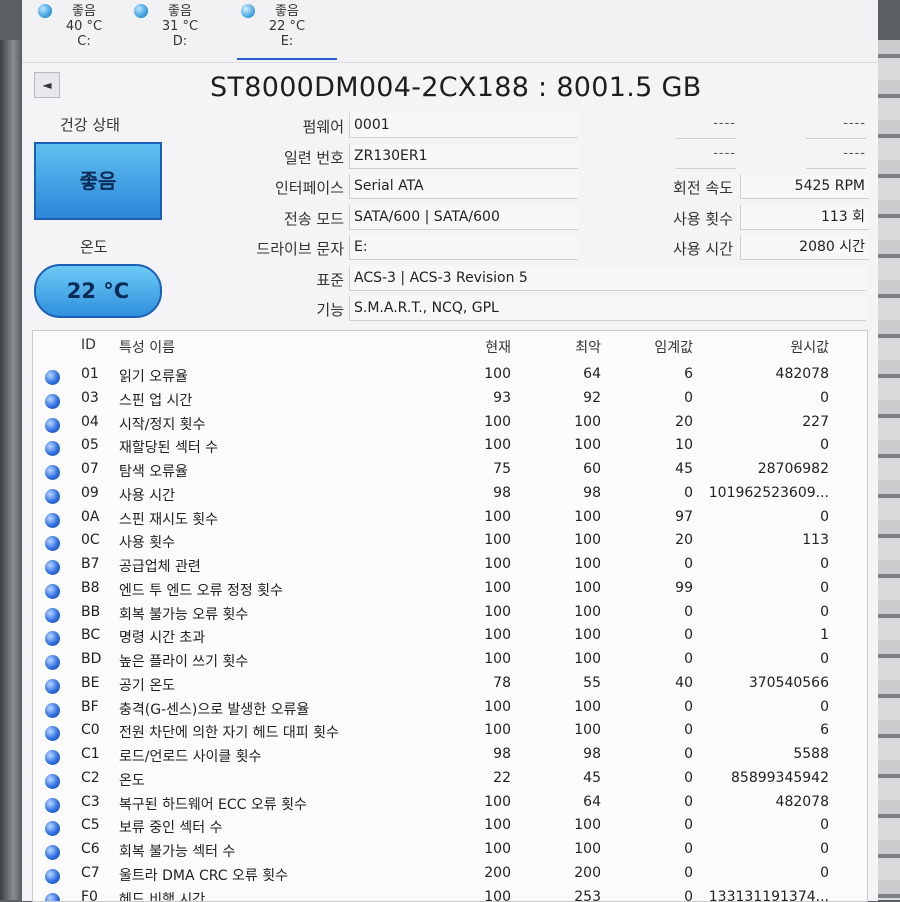 This screenshot has width=900, height=902. I want to click on attribute-id: B8, so click(90, 588).